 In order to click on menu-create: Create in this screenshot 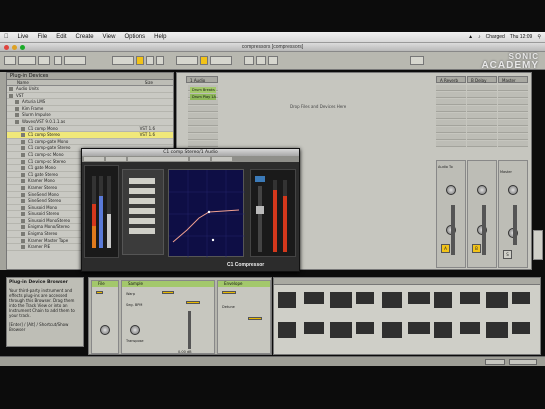, I will do `click(85, 37)`.